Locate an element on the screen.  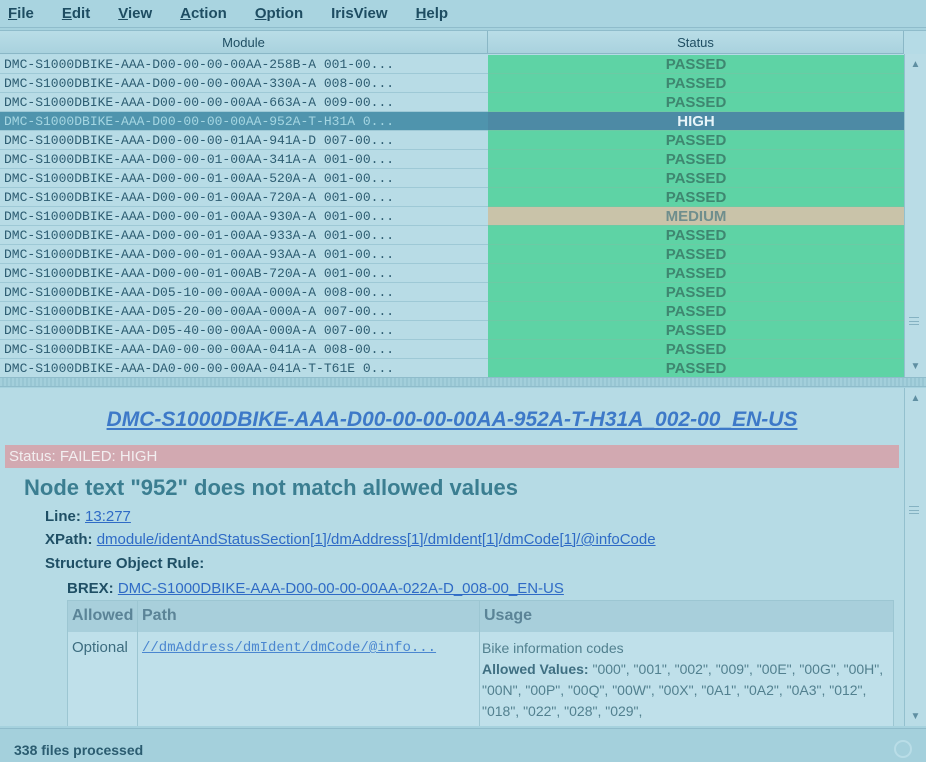
status-banner: Status: FAILED: HIGH is located at coordinates (452, 456).